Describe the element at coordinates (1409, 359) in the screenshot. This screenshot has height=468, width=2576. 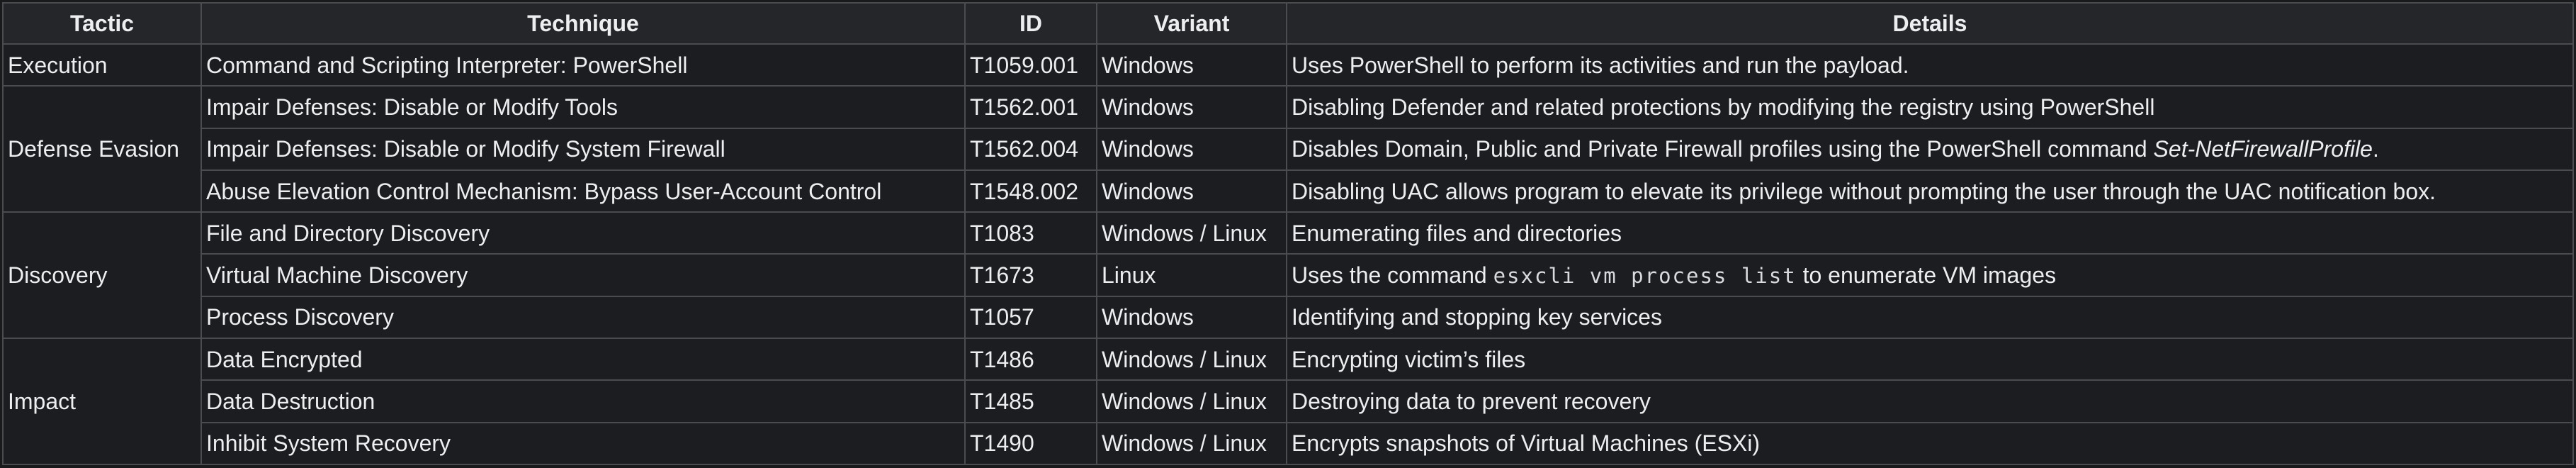
I see `details-text: Encrypting victim’s files` at that location.